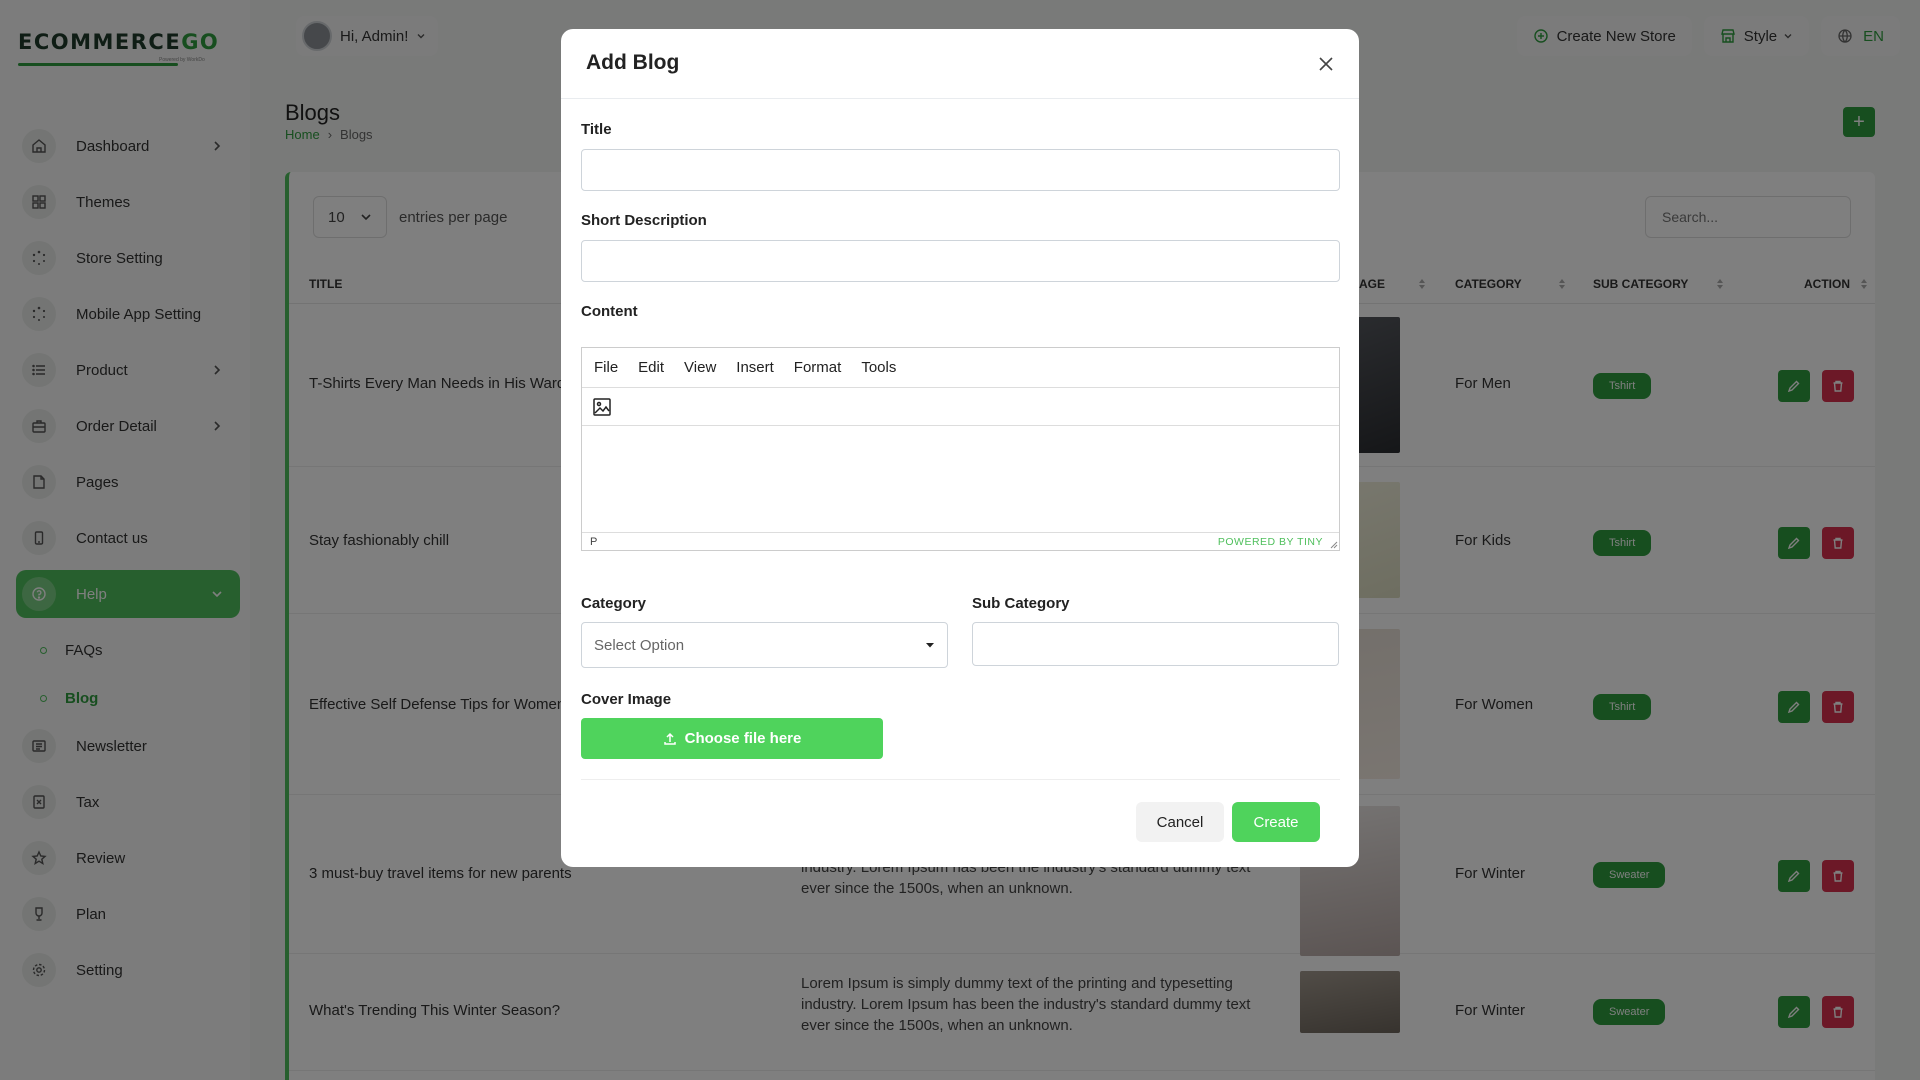 The width and height of the screenshot is (1920, 1080). What do you see at coordinates (1155, 644) in the screenshot?
I see `sub-category-field` at bounding box center [1155, 644].